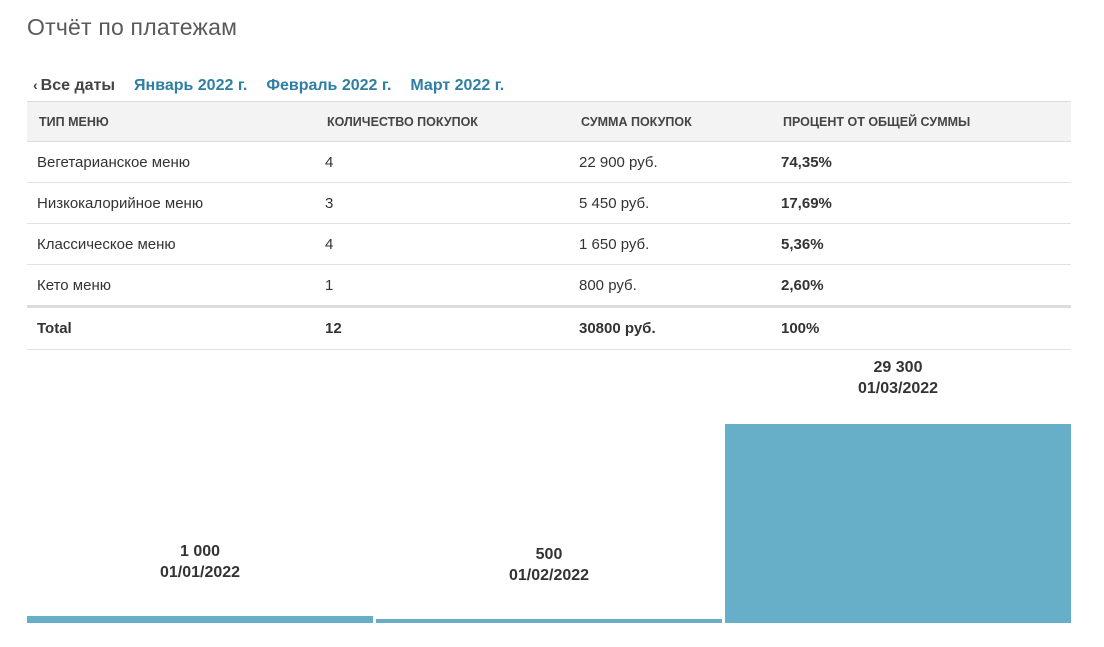 The width and height of the screenshot is (1104, 647). I want to click on column-header-purchase-count: КОЛИЧЕСТВО ПОКУПОК, so click(442, 121).